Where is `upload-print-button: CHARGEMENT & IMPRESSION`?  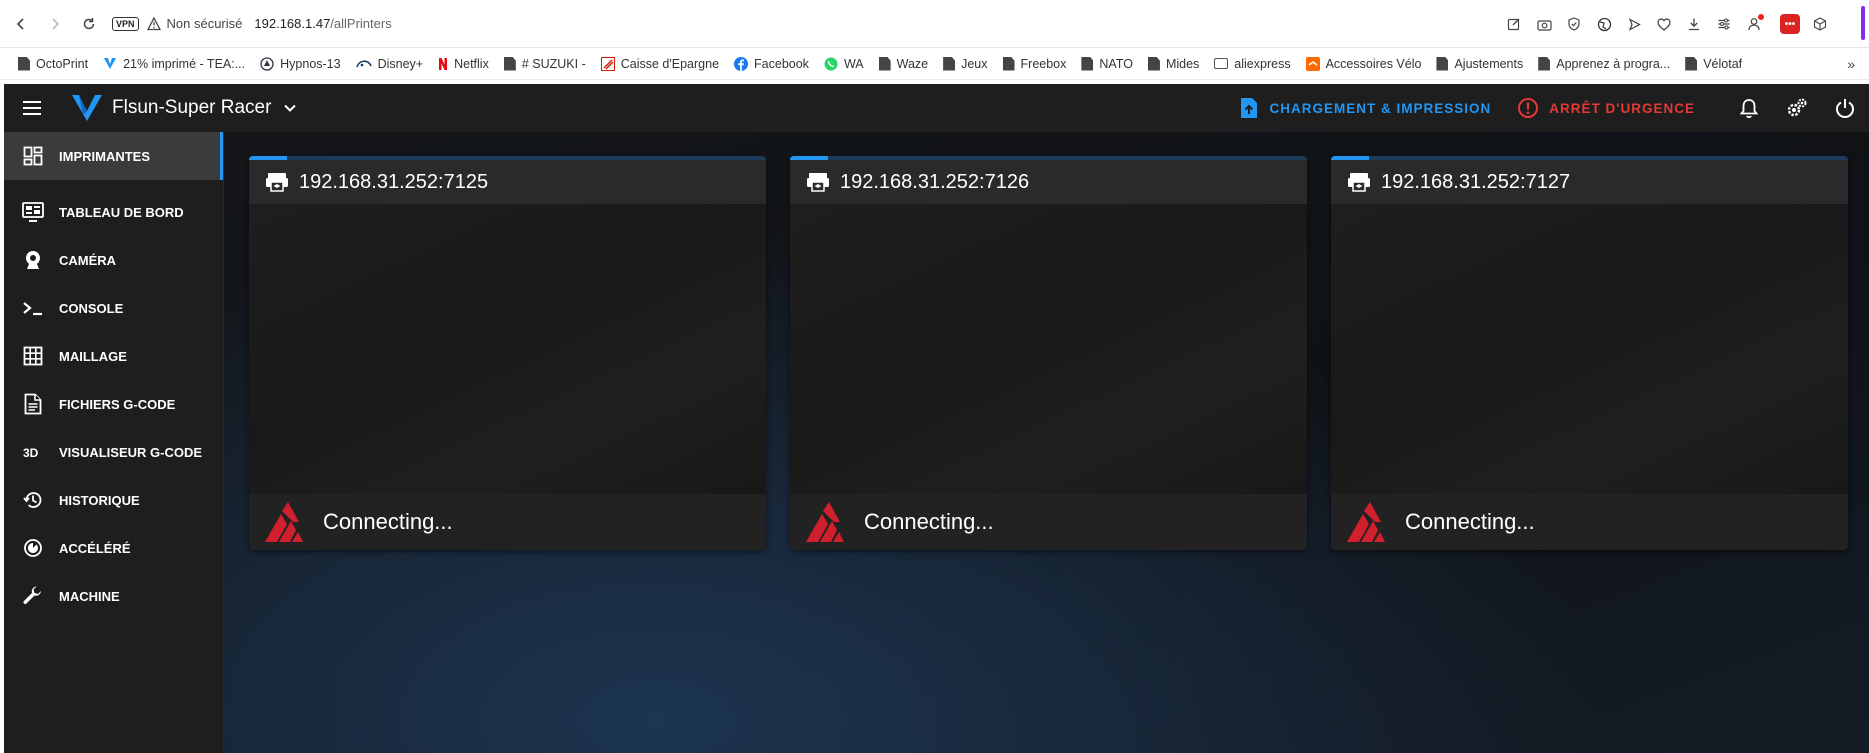 upload-print-button: CHARGEMENT & IMPRESSION is located at coordinates (1366, 108).